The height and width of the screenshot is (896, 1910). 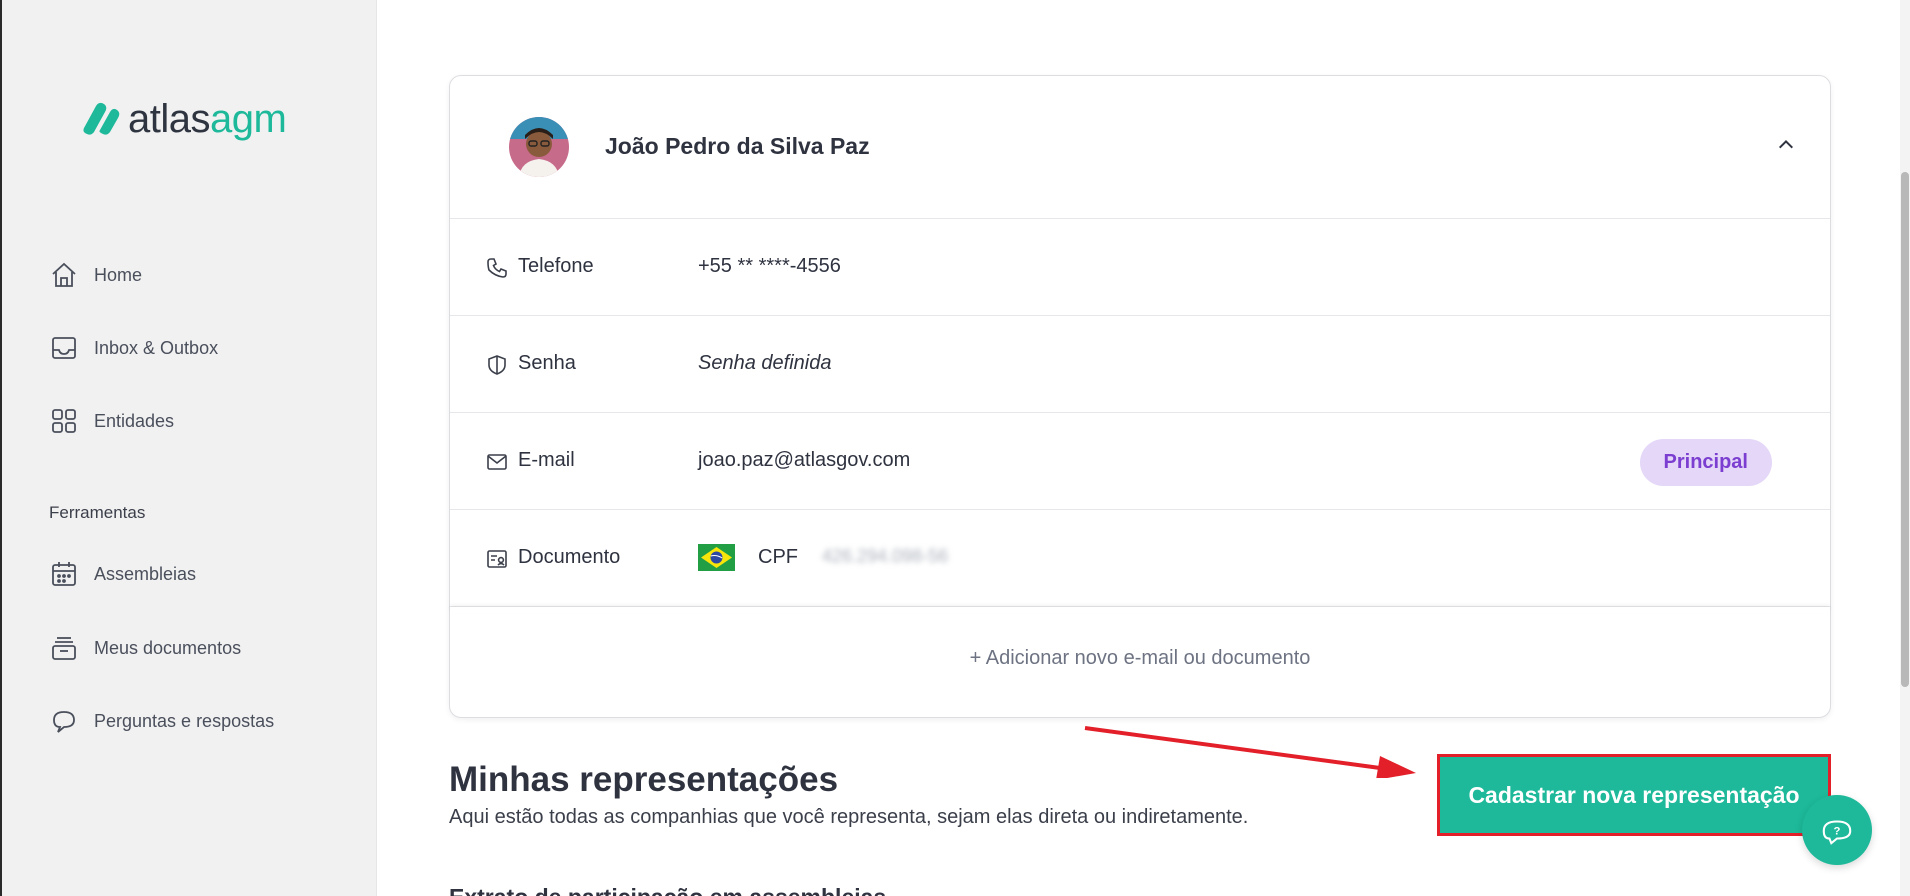 I want to click on sidebar-item-perguntas: Perguntas e respostas, so click(x=162, y=721).